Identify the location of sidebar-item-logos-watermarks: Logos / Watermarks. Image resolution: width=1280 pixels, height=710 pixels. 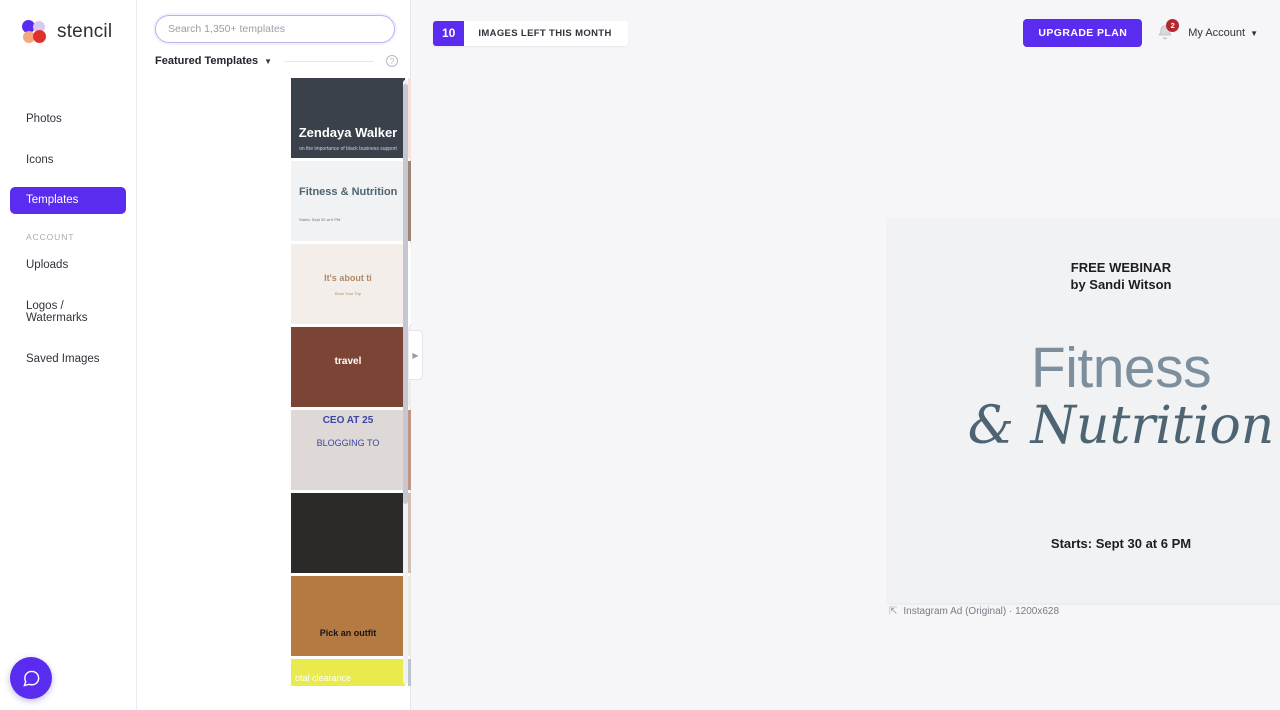
(68, 312).